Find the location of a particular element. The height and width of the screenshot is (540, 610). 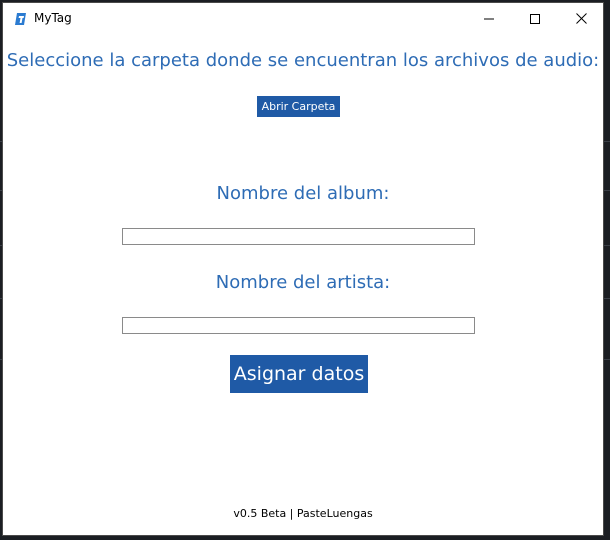

title-bar: MyTag is located at coordinates (303, 18).